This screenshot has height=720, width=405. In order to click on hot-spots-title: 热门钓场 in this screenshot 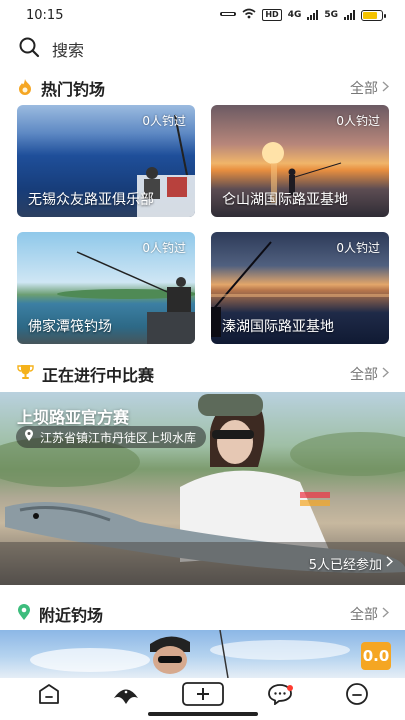, I will do `click(73, 89)`.